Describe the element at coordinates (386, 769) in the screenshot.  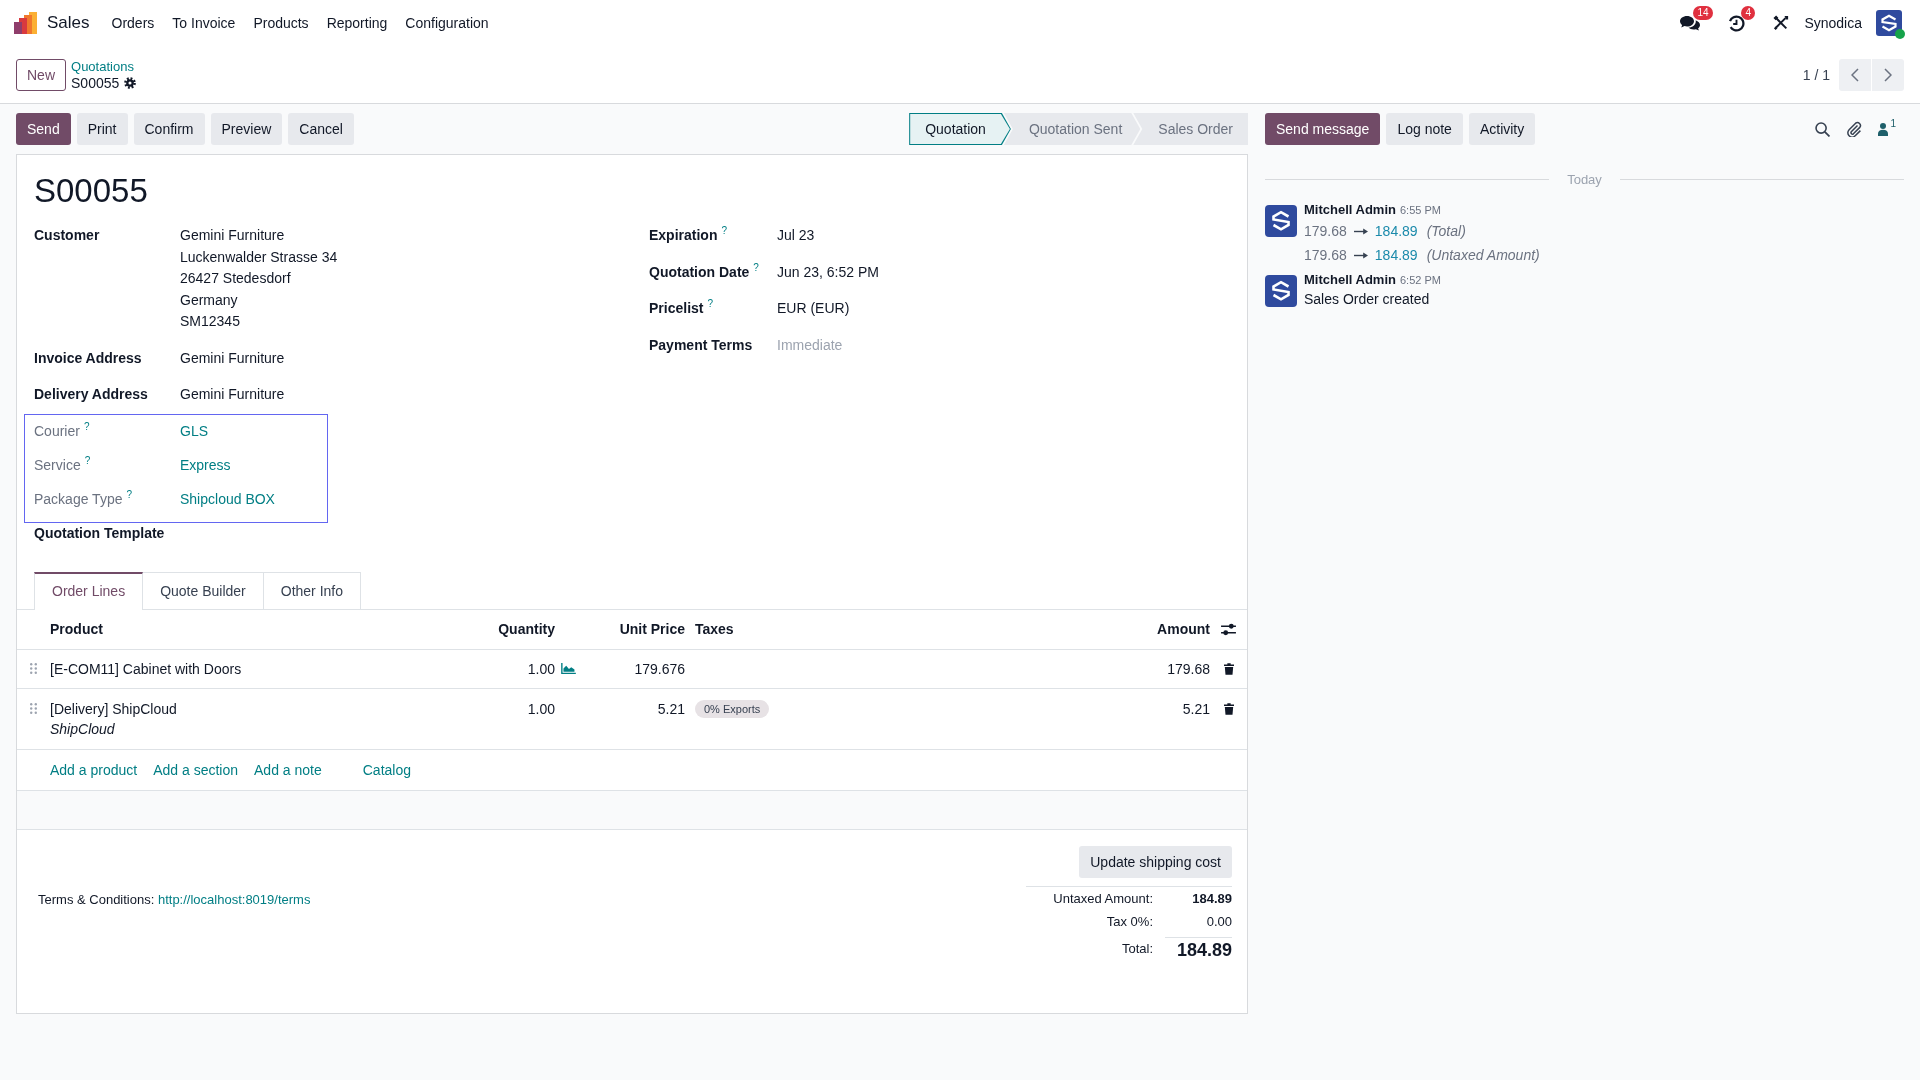
I see `add-line-link: Catalog` at that location.